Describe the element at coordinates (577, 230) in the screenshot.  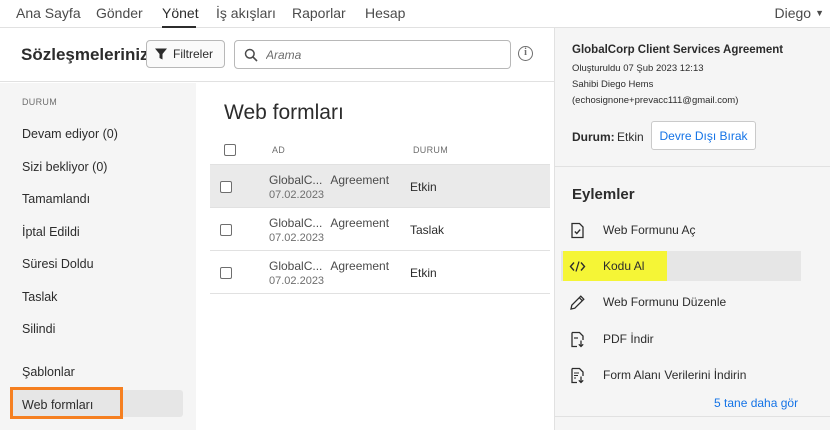
I see `document-check-icon` at that location.